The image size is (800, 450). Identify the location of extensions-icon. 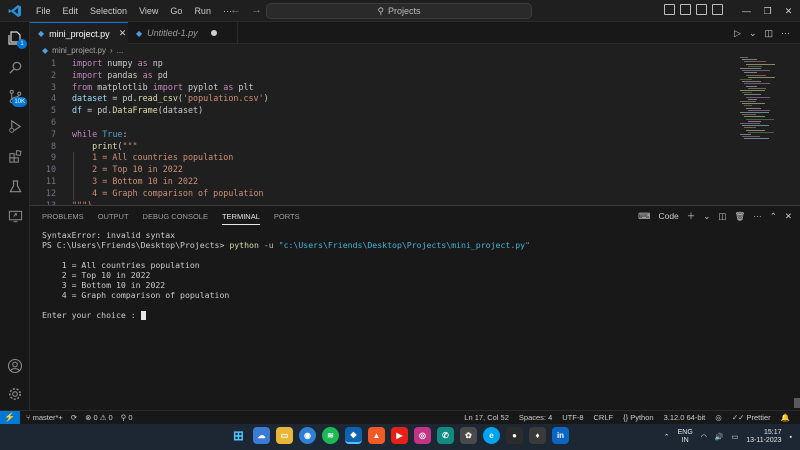
(15, 156).